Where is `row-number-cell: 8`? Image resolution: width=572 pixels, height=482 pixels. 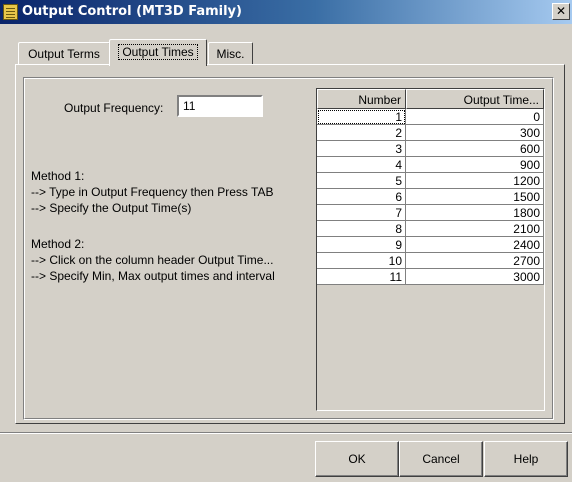
row-number-cell: 8 is located at coordinates (361, 229).